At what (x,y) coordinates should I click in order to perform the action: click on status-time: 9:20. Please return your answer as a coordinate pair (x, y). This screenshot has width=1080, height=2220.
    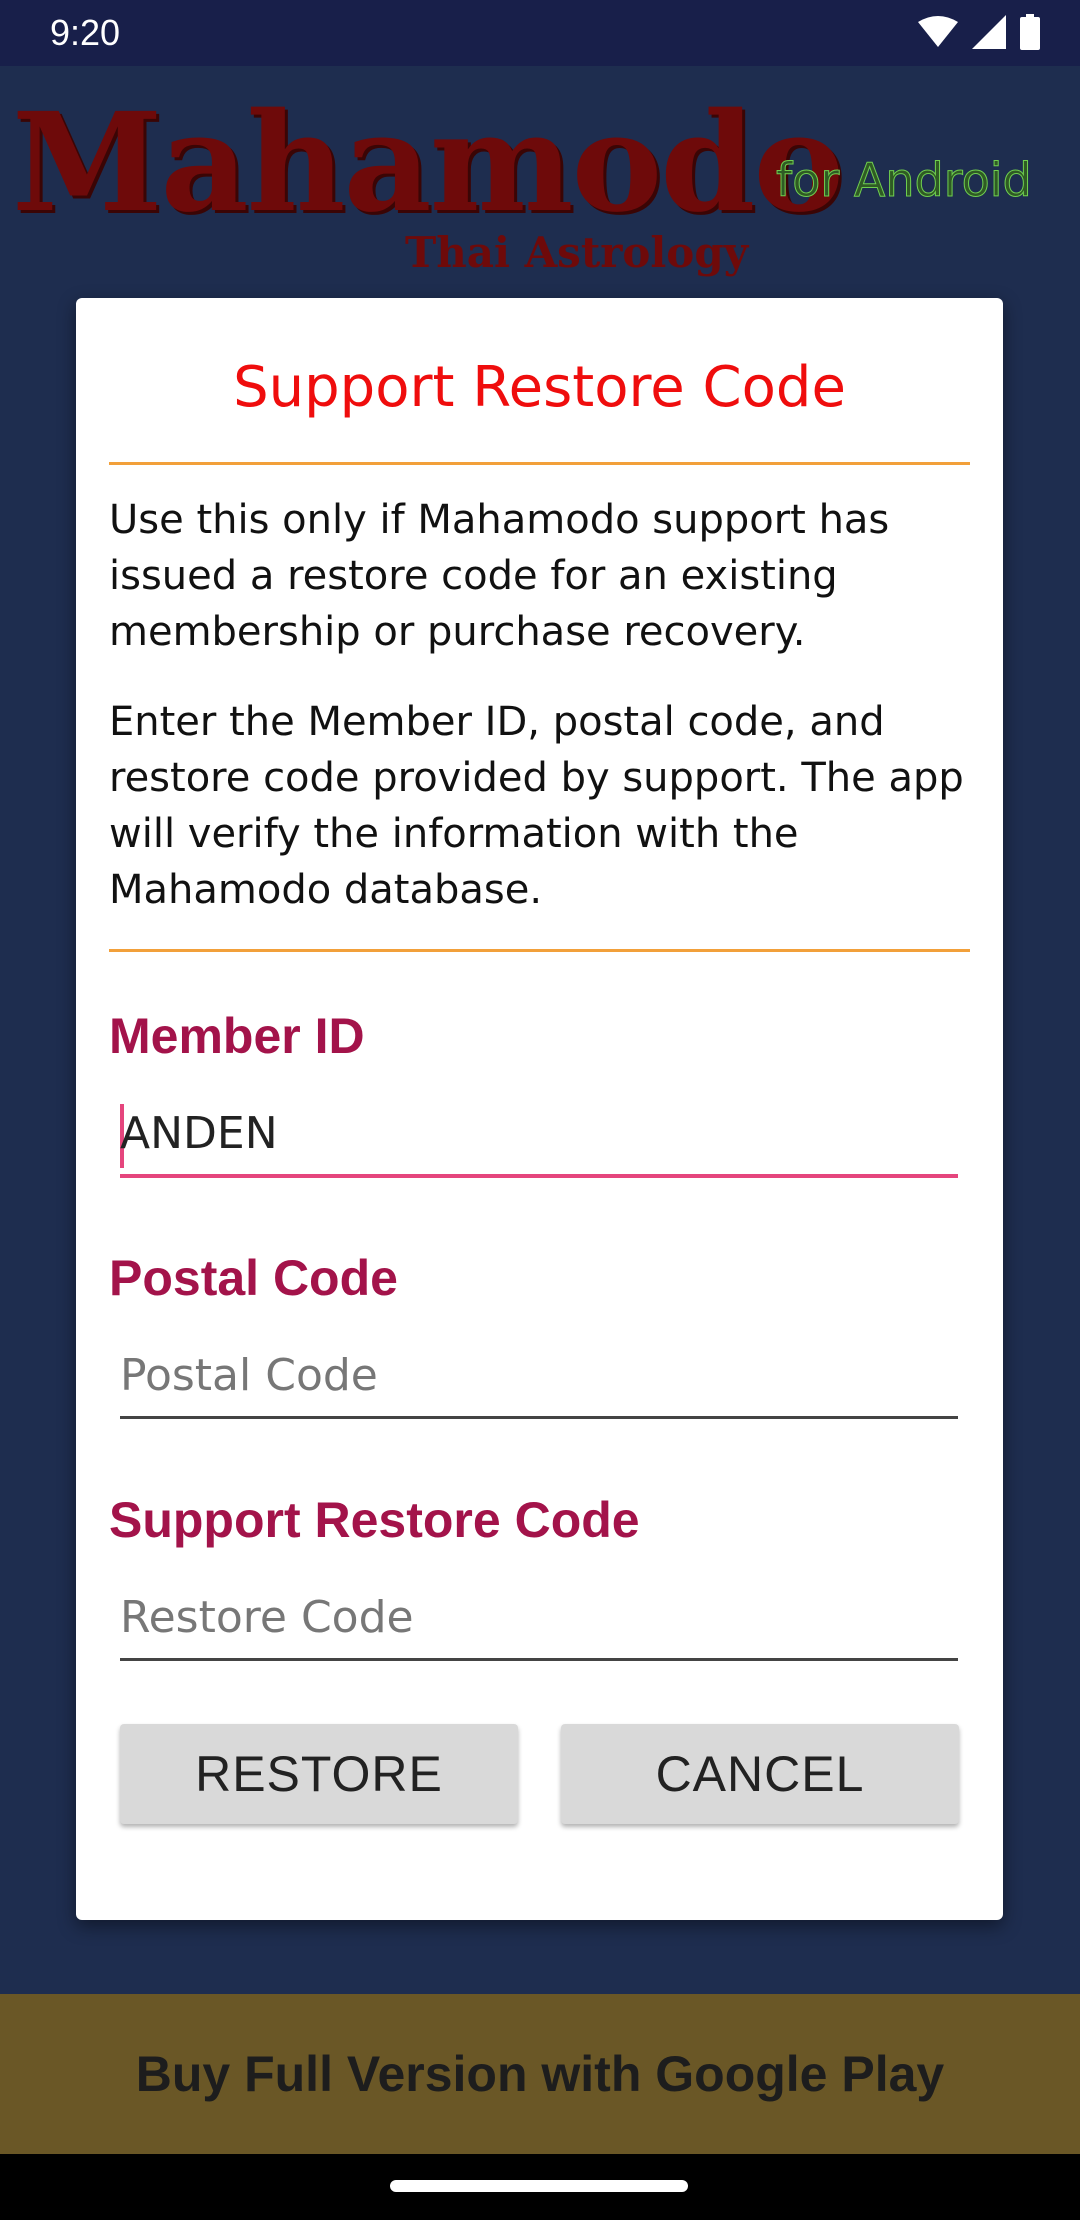
    Looking at the image, I should click on (85, 32).